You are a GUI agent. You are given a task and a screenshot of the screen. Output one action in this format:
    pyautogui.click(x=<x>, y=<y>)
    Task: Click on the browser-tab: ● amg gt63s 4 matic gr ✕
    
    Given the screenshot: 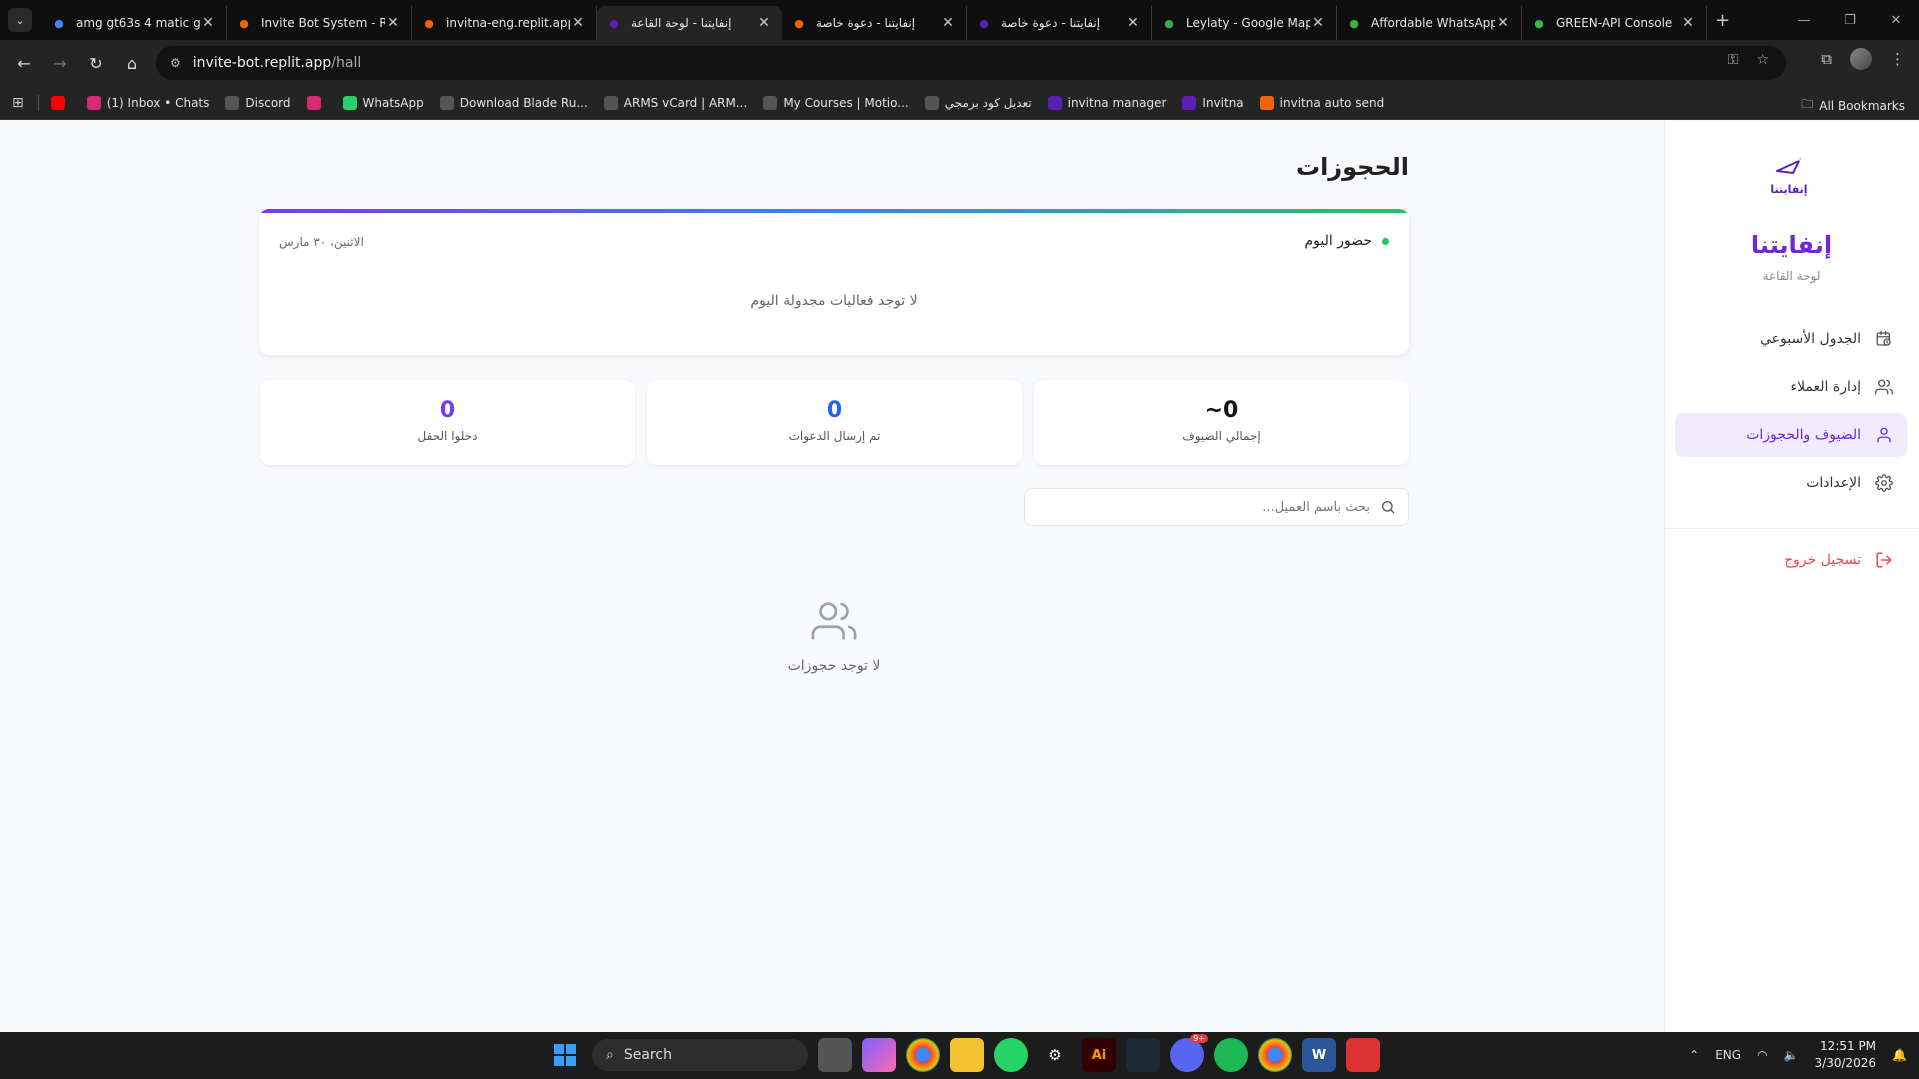 What is the action you would take?
    pyautogui.click(x=134, y=23)
    